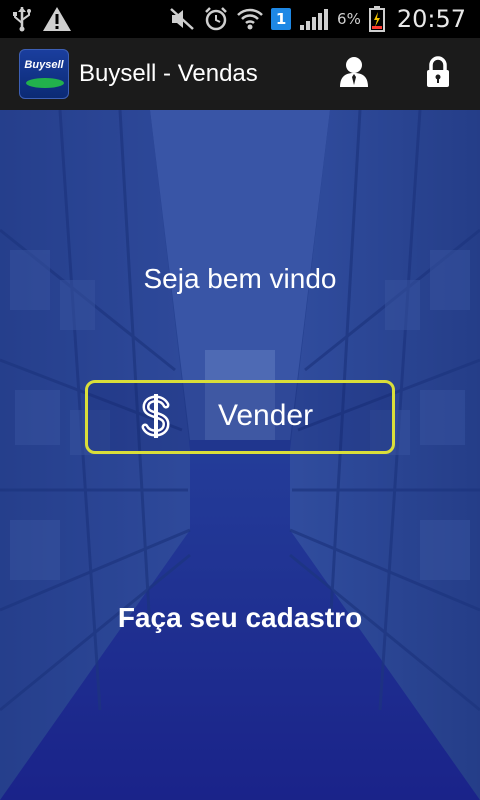  I want to click on logo-swoosh, so click(45, 83).